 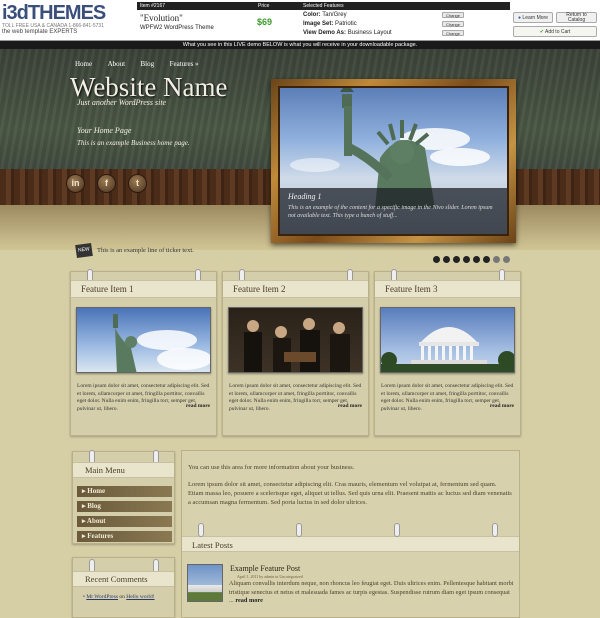 What do you see at coordinates (305, 196) in the screenshot?
I see `slider-heading: Heading 1` at bounding box center [305, 196].